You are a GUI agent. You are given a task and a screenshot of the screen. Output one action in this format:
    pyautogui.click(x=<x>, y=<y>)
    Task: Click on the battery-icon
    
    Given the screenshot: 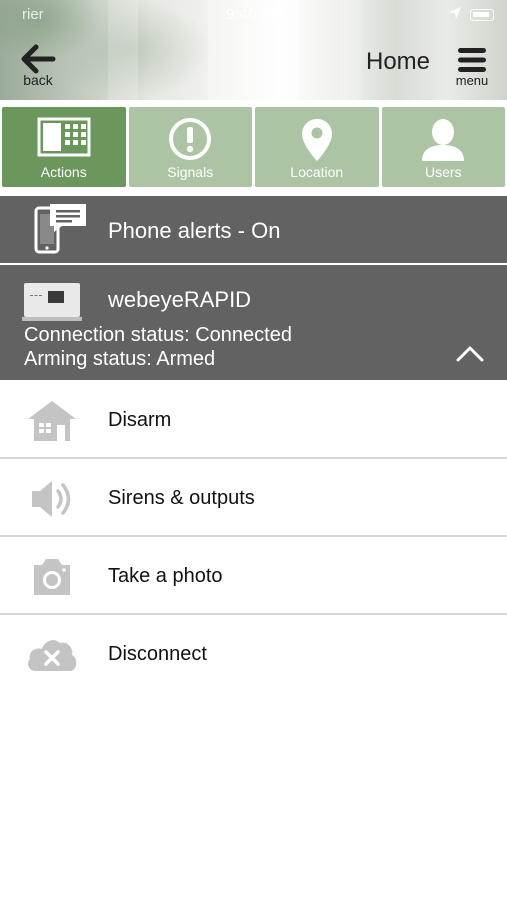 What is the action you would take?
    pyautogui.click(x=482, y=15)
    